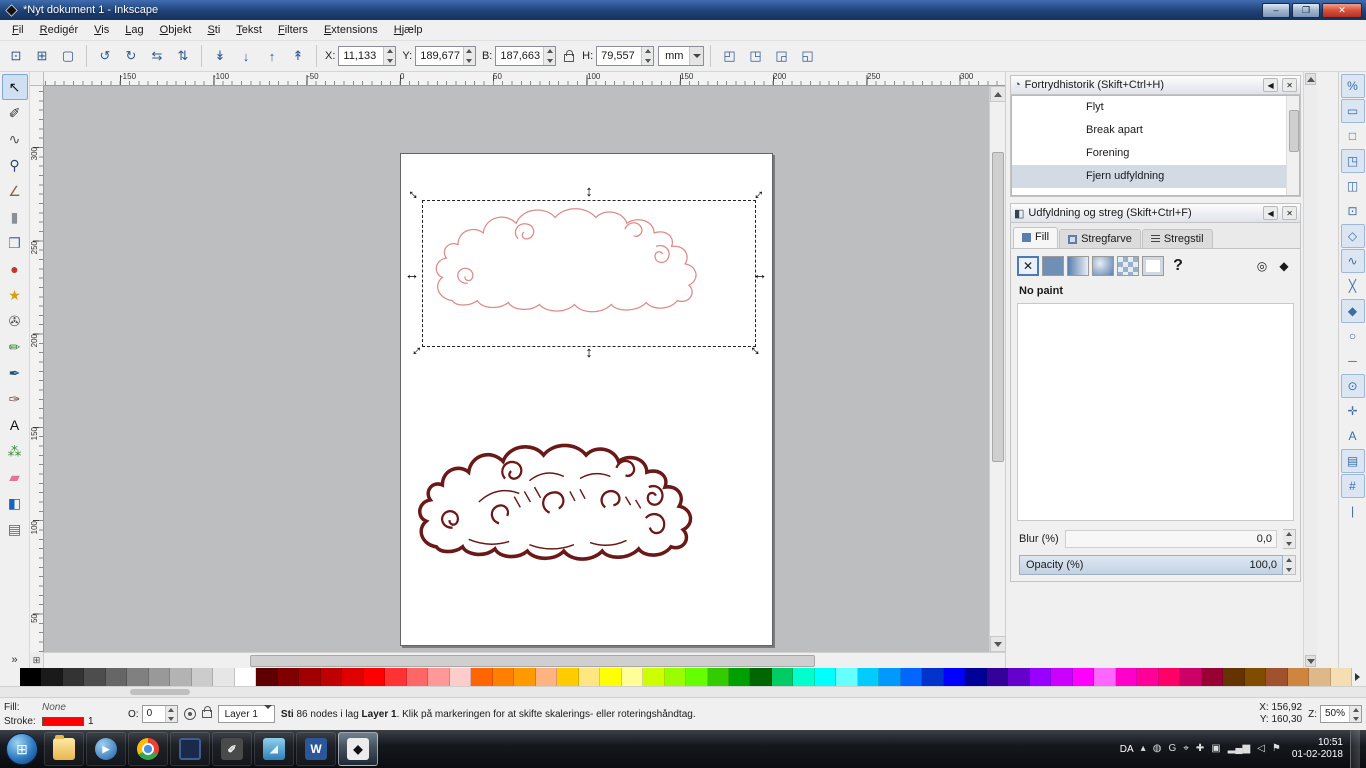 The image size is (1366, 768). Describe the element at coordinates (1053, 266) in the screenshot. I see `paint-flat-button` at that location.